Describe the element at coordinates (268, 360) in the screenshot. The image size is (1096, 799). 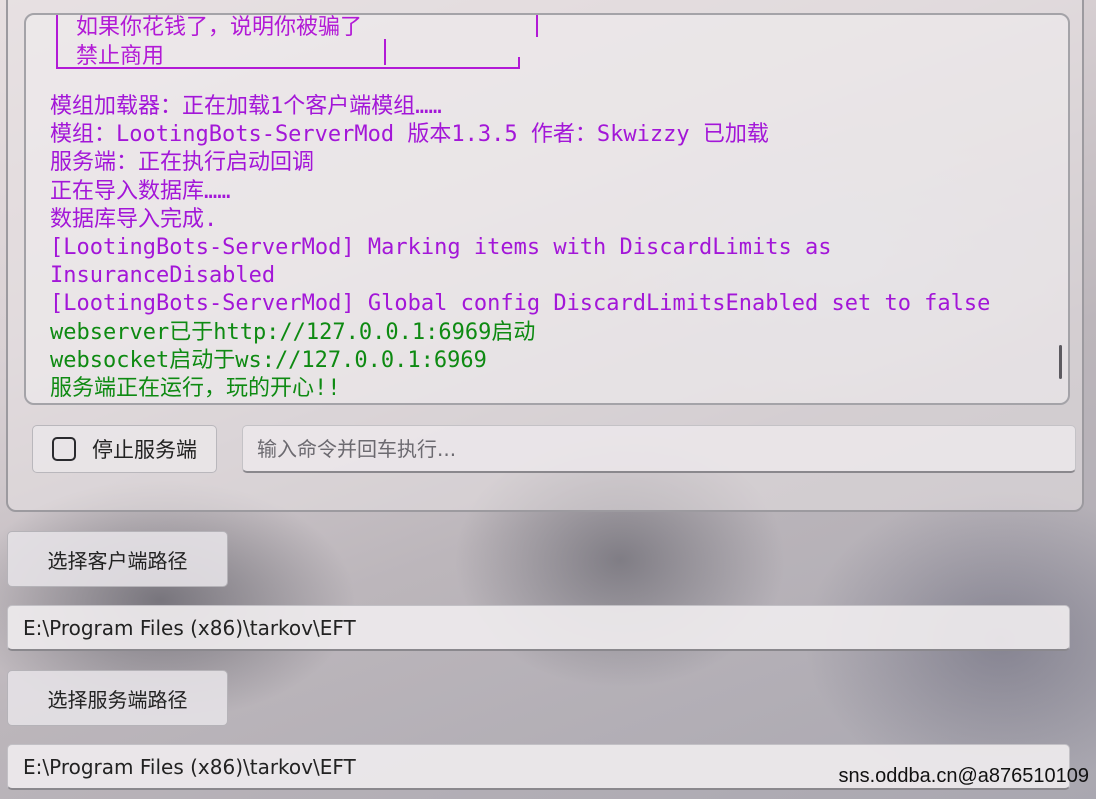
I see `log-line: websocket启动于ws://127.0.0.1:6969` at that location.